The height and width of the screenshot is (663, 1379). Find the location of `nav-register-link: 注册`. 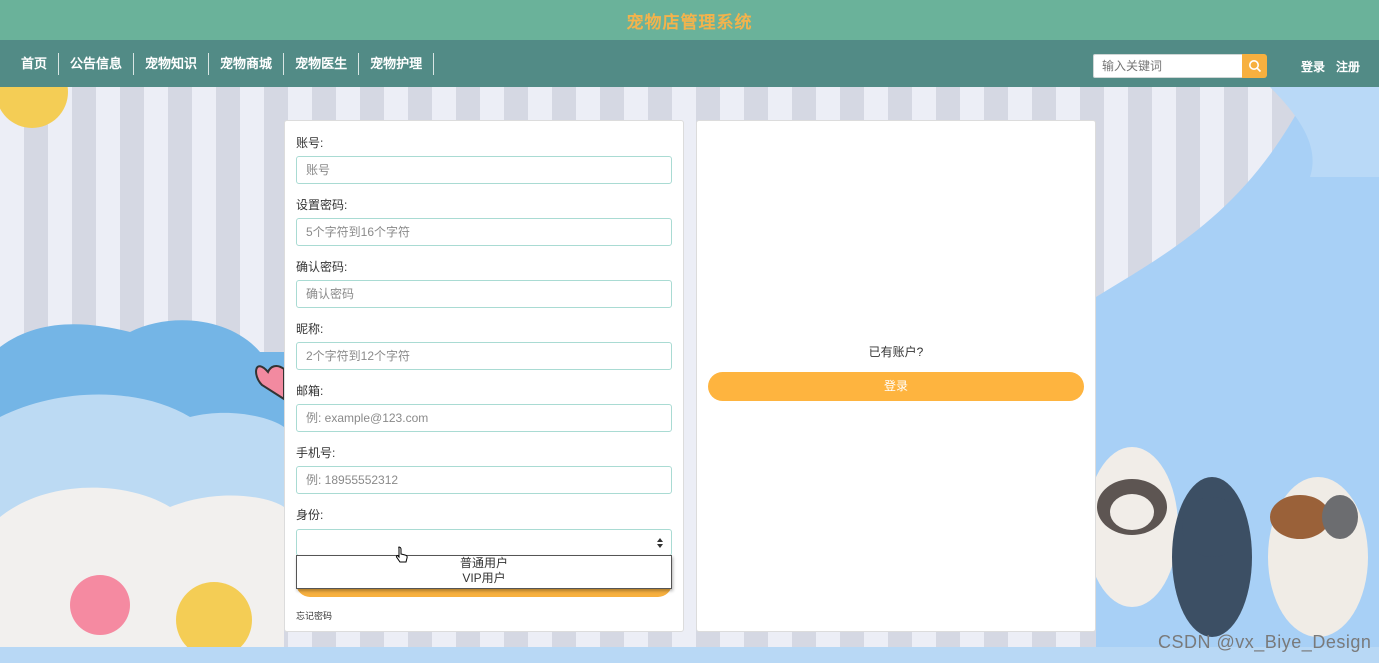

nav-register-link: 注册 is located at coordinates (1348, 66).